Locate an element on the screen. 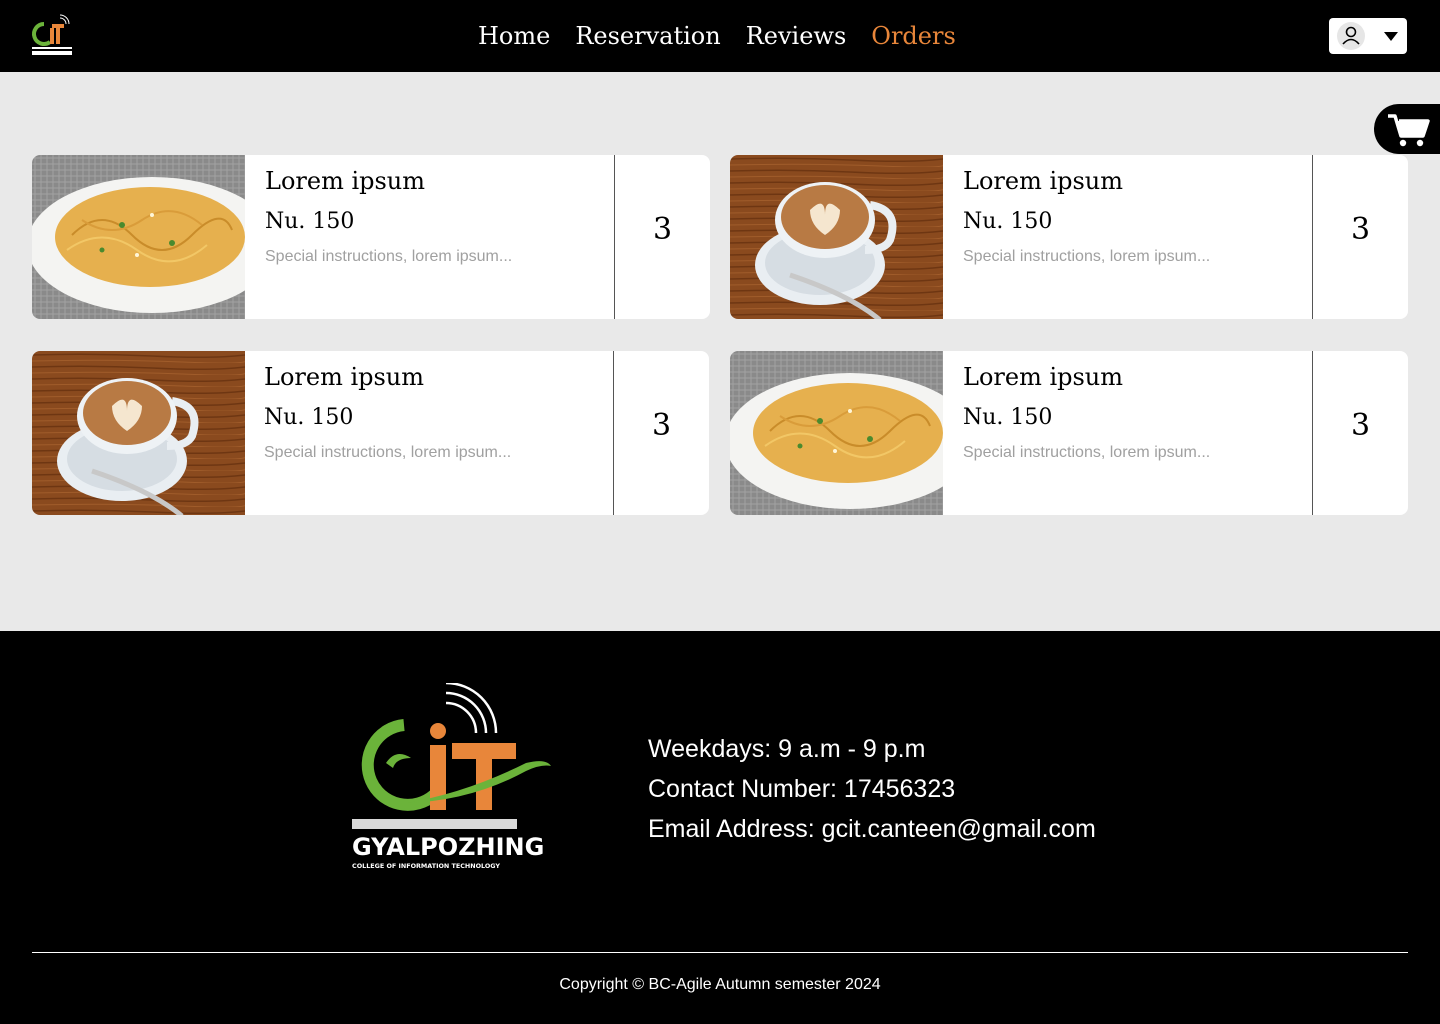  cart-button is located at coordinates (1407, 129).